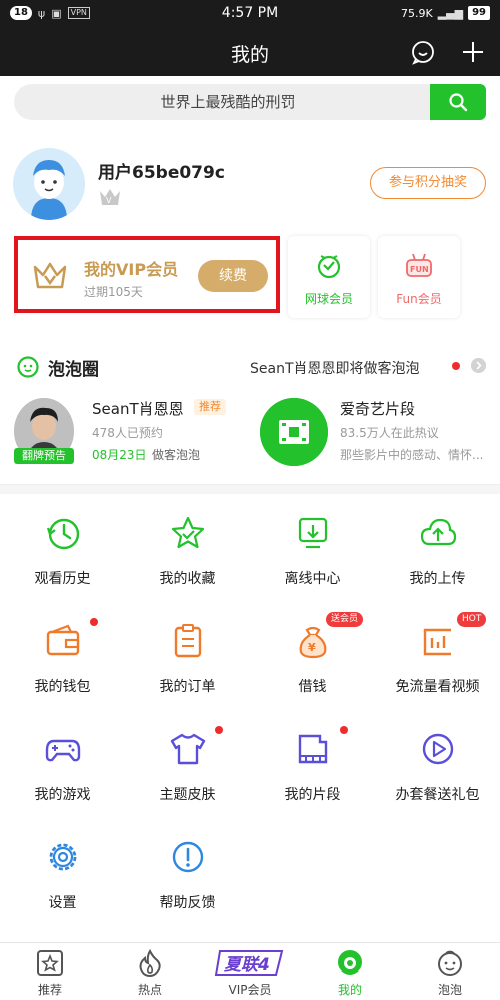  What do you see at coordinates (313, 642) in the screenshot?
I see `money-bag-icon: ¥` at bounding box center [313, 642].